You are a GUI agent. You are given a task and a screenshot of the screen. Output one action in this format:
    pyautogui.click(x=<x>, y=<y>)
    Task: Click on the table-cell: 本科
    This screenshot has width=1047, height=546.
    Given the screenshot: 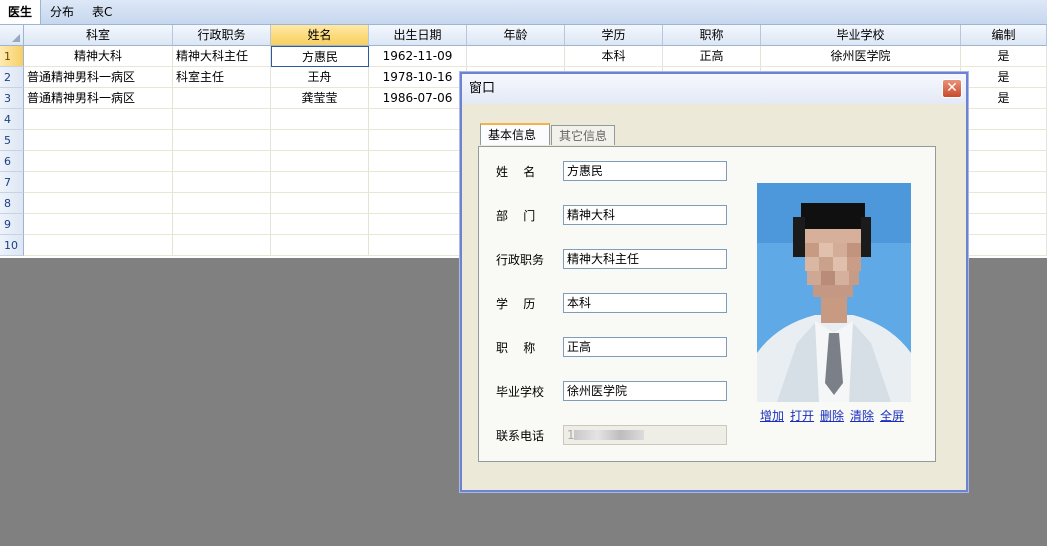 What is the action you would take?
    pyautogui.click(x=614, y=56)
    